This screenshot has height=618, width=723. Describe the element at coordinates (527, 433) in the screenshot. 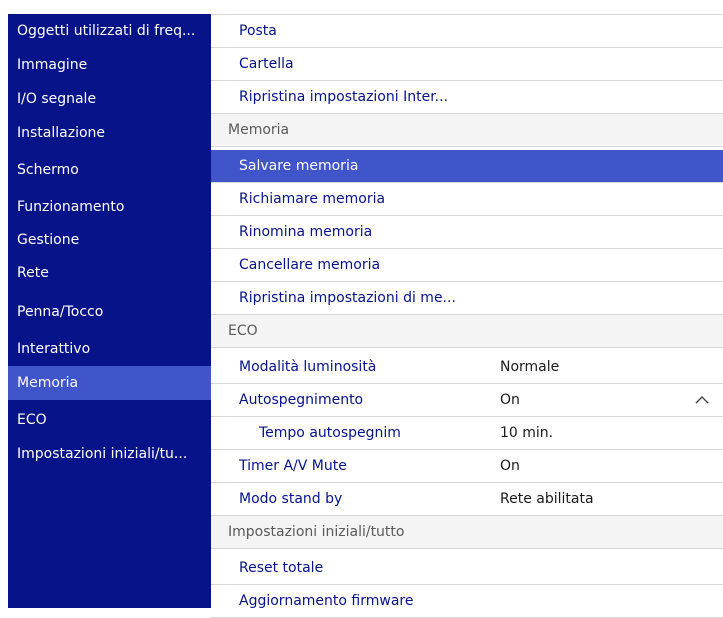

I see `setting-value: 10 min.` at that location.